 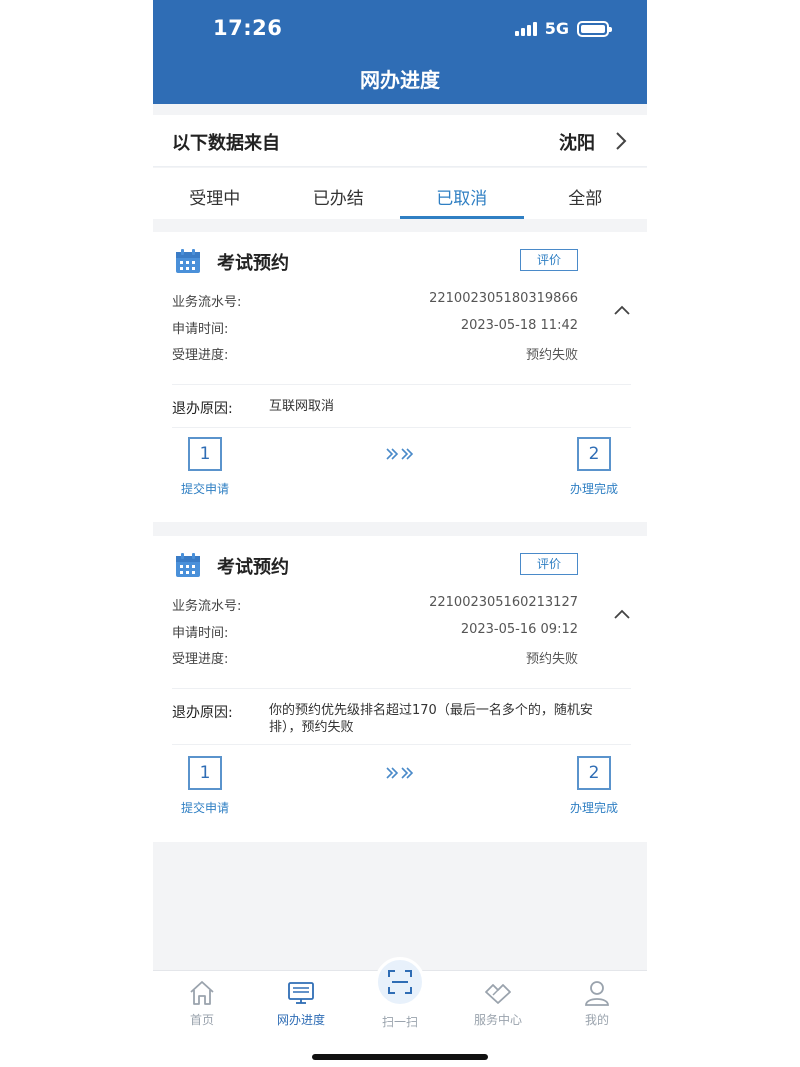 I want to click on tab-all: 全部, so click(x=586, y=193).